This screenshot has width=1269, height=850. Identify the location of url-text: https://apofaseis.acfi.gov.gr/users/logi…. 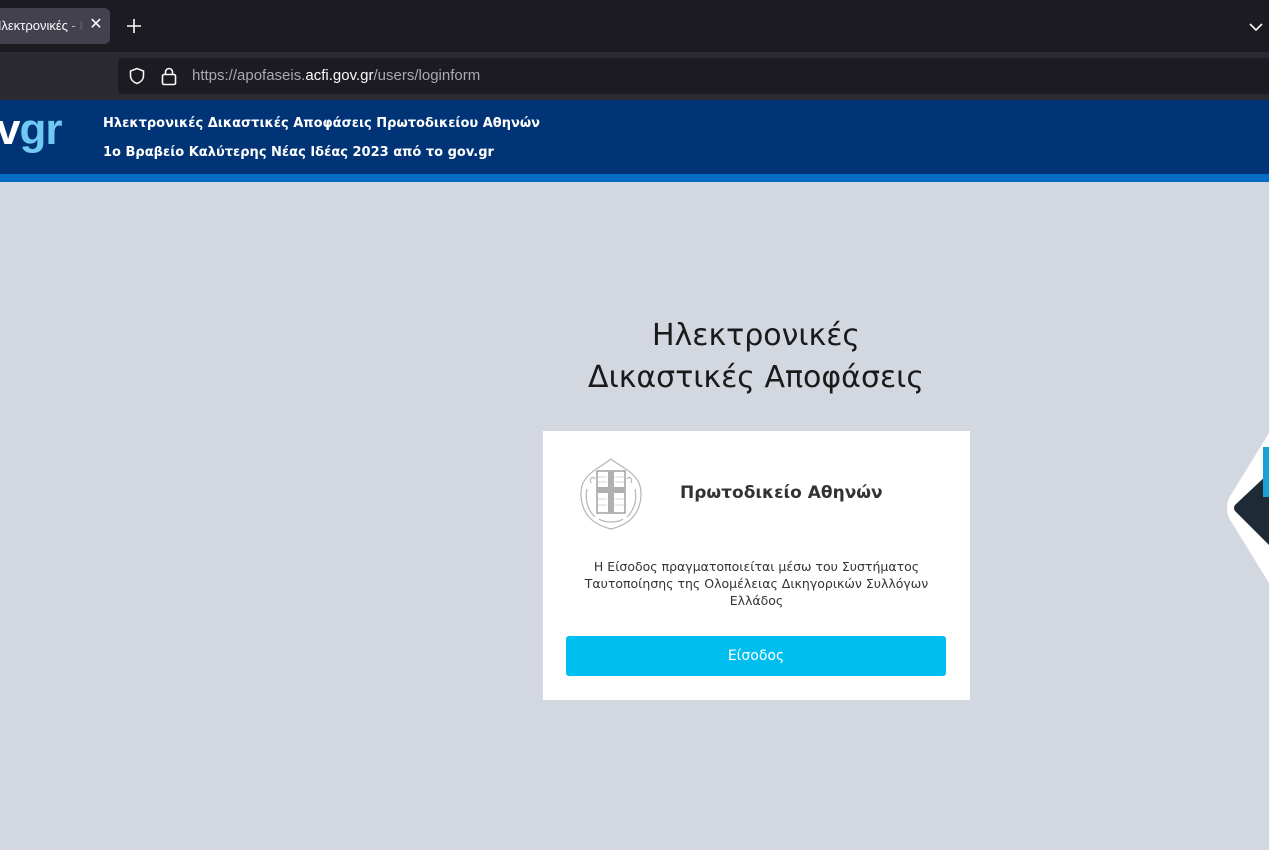
(336, 75).